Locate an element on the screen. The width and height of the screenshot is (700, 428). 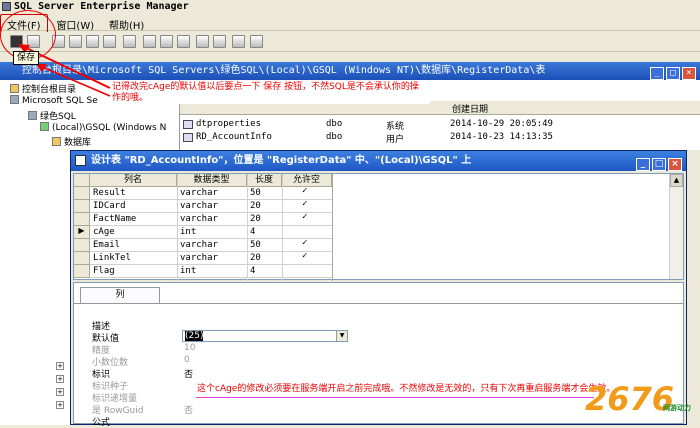
toolbar is located at coordinates (350, 42).